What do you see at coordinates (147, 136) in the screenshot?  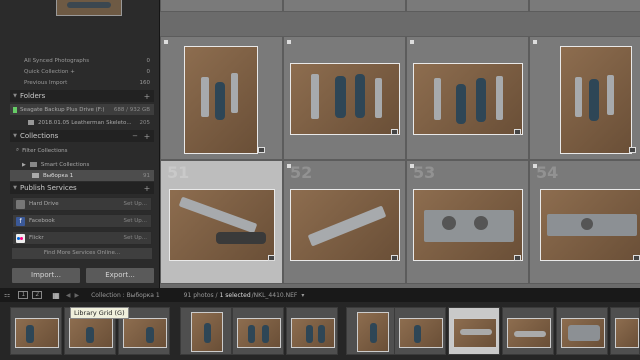 I see `add-collection-icon: +` at bounding box center [147, 136].